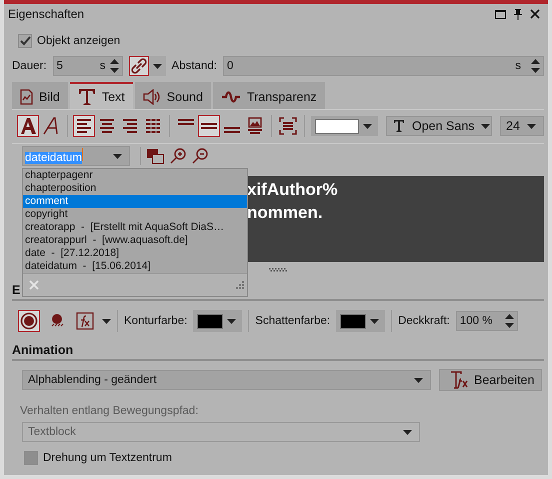  Describe the element at coordinates (383, 66) in the screenshot. I see `spacing-field: 0 s` at that location.